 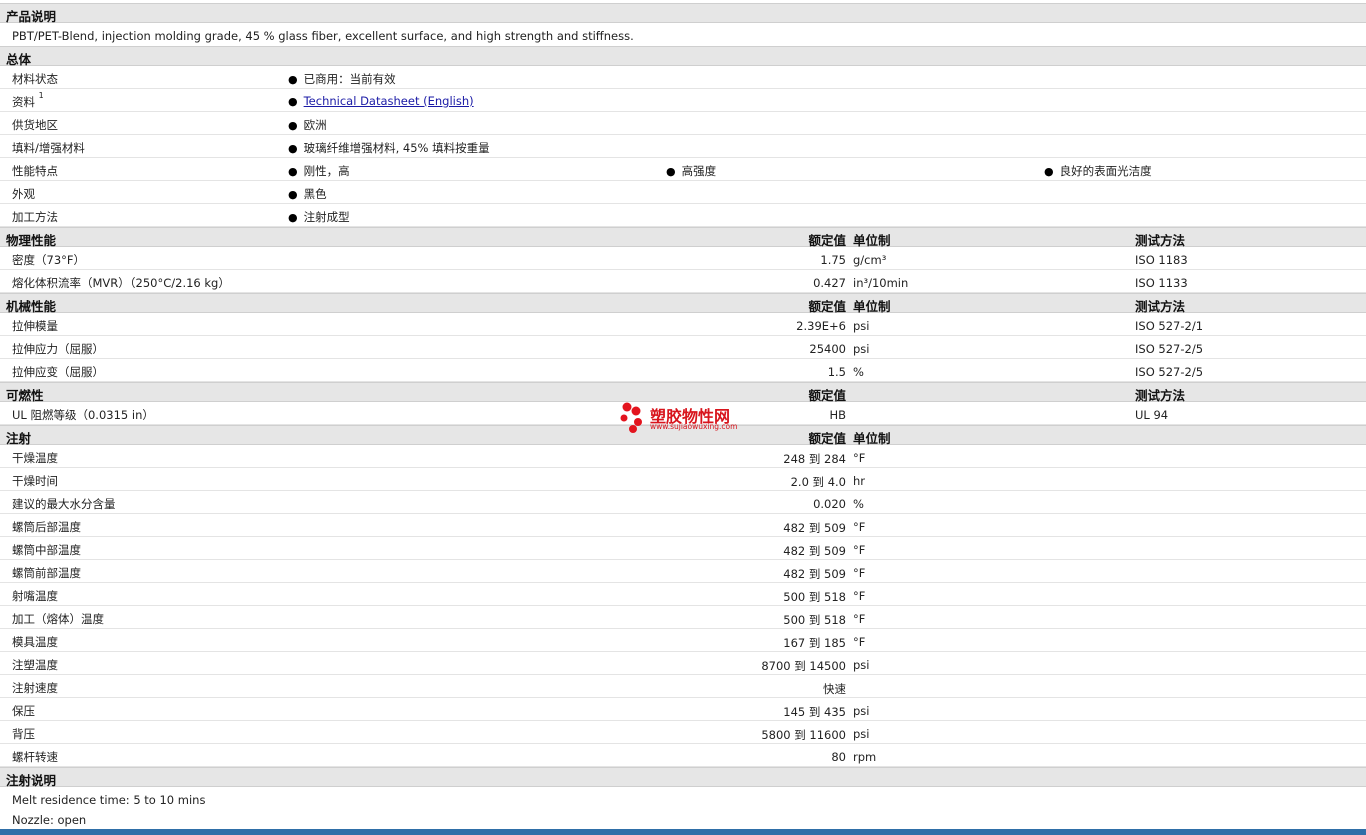 What do you see at coordinates (683, 617) in the screenshot?
I see `property-row: 加工（熔体）温度 500 到 518 °F` at bounding box center [683, 617].